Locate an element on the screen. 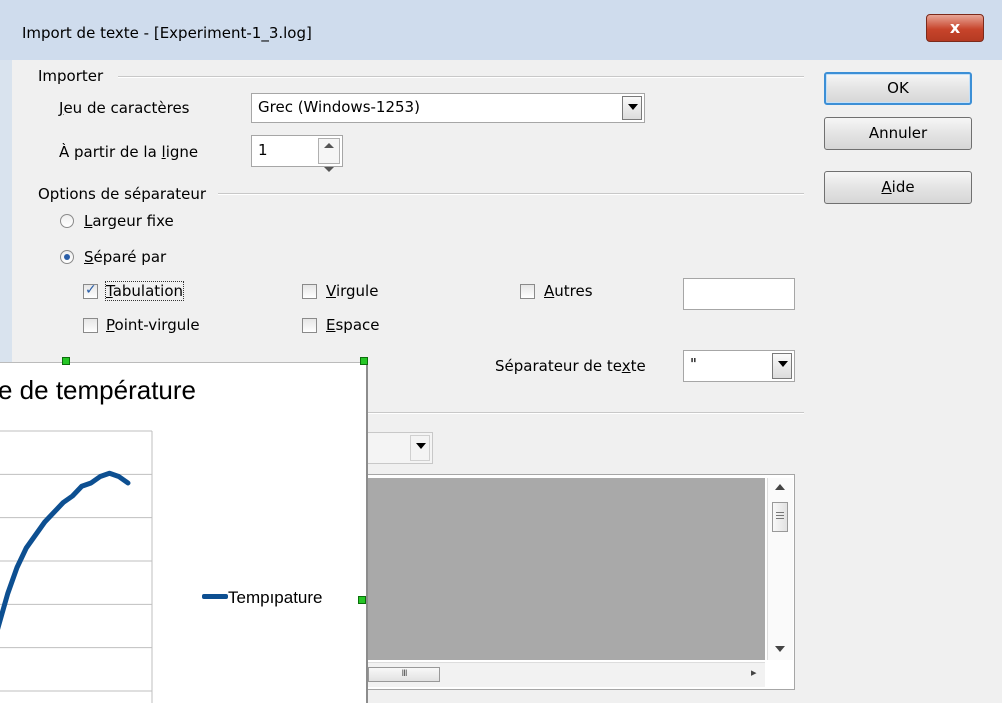  fixed-width-radio is located at coordinates (67, 221).